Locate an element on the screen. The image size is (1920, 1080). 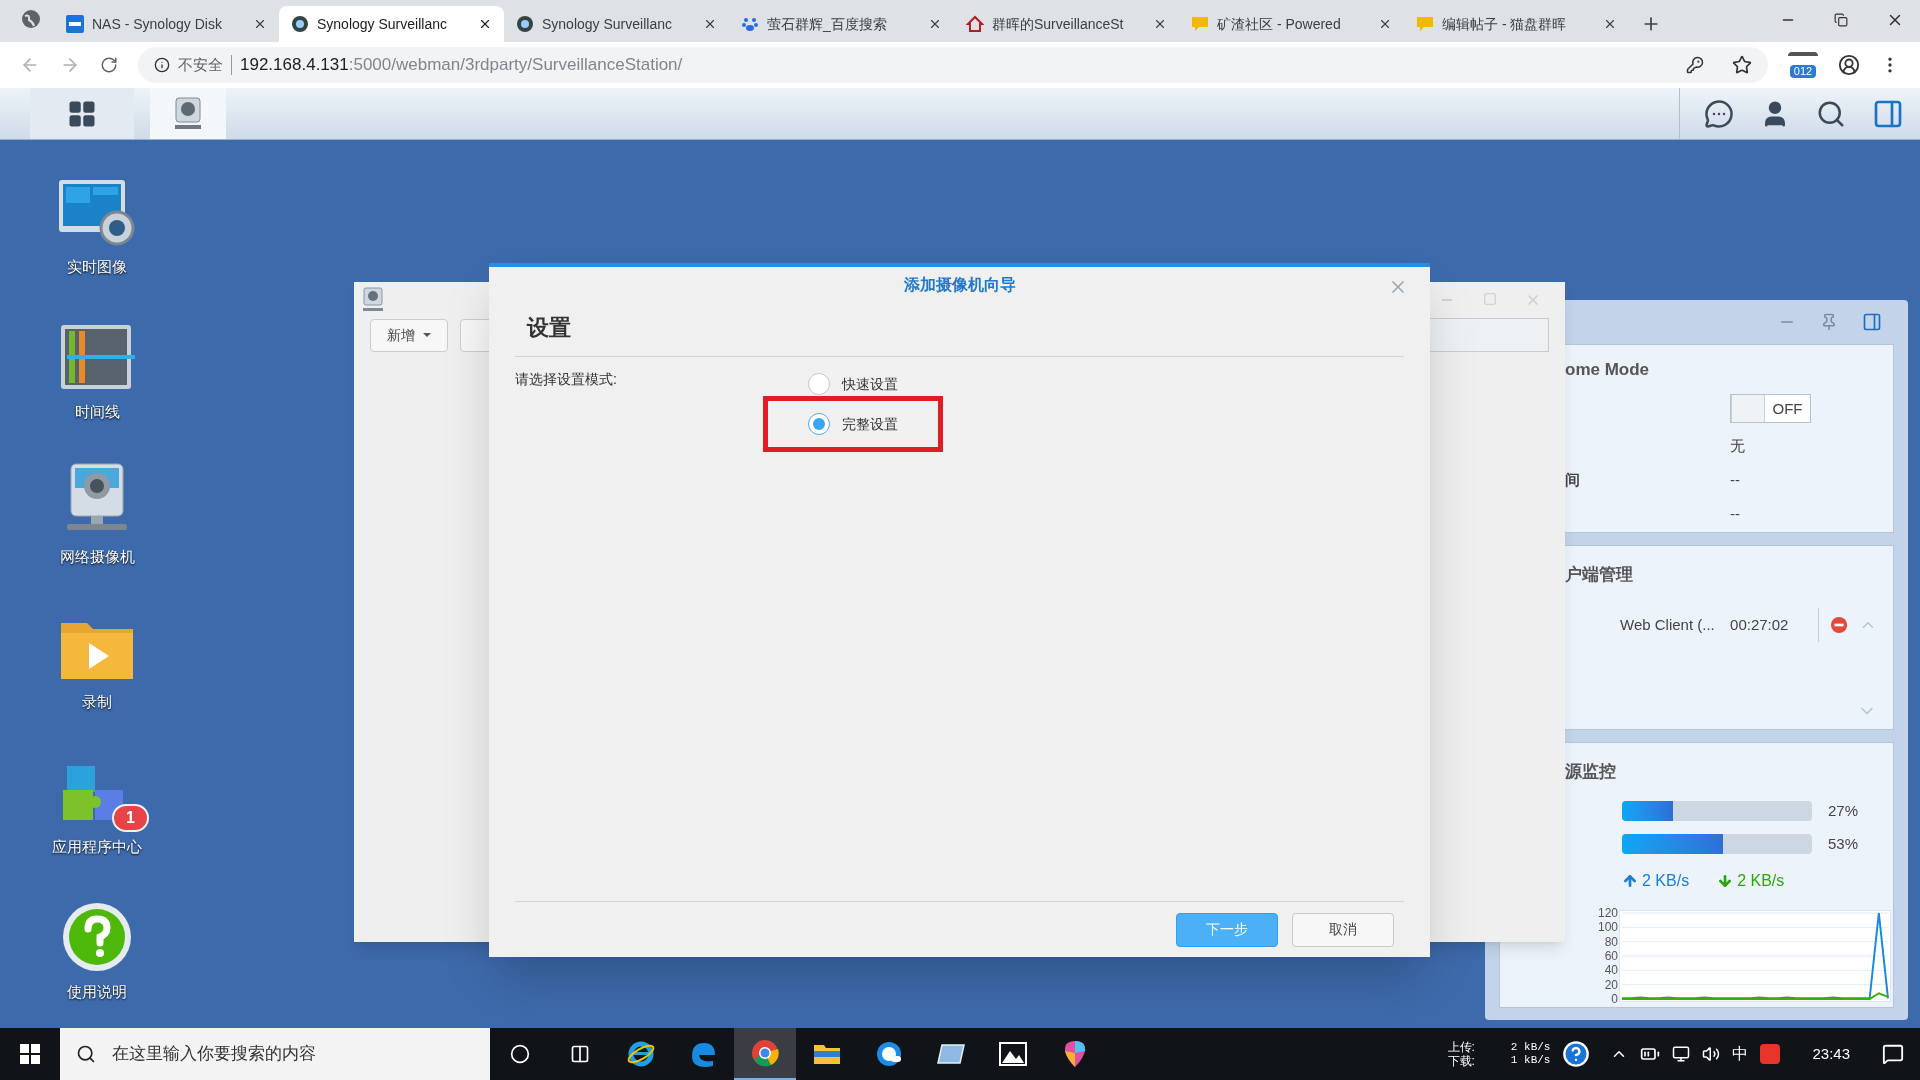
info-icon is located at coordinates (162, 65).